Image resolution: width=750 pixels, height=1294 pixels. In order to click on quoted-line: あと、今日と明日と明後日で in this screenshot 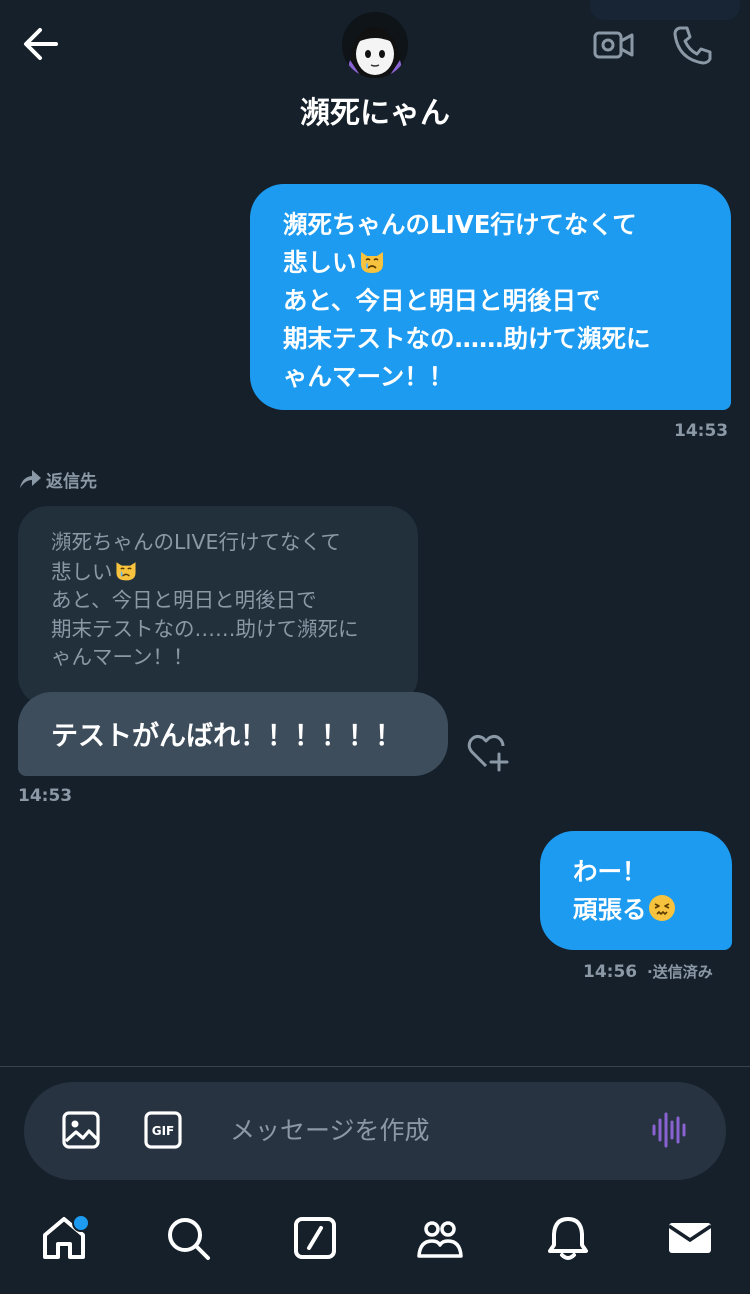, I will do `click(184, 600)`.